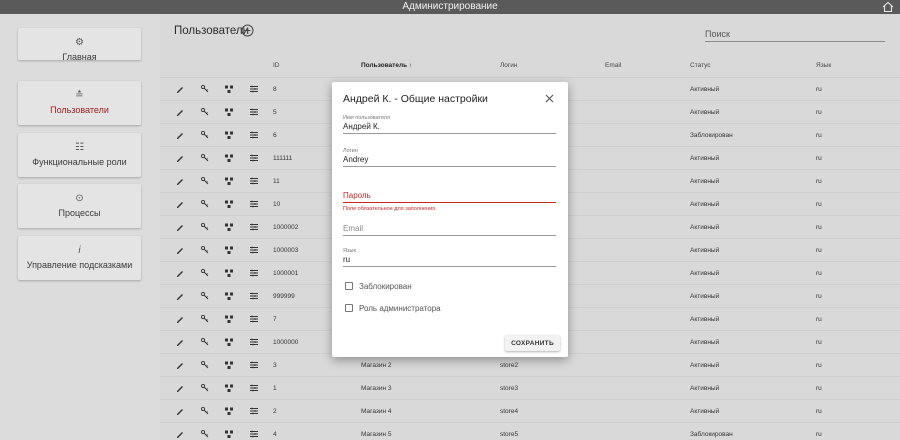 This screenshot has height=440, width=900. I want to click on username-field: Имя пользователя Андрей К., so click(449, 124).